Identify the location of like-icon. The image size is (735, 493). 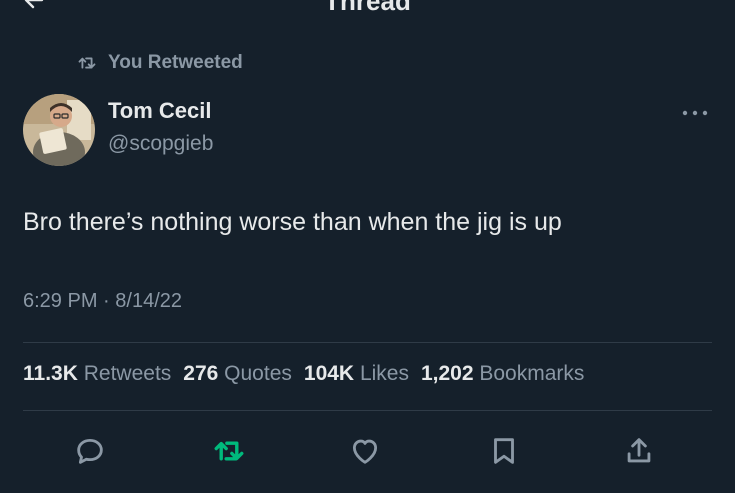
(365, 451).